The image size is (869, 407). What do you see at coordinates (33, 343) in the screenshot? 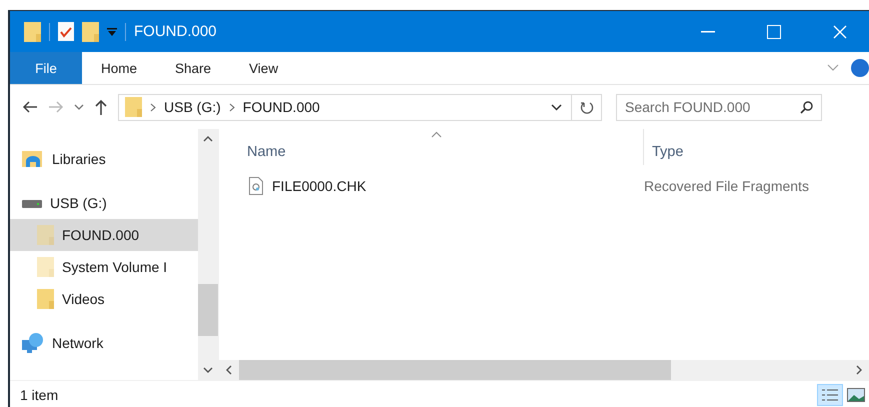
I see `network-icon` at bounding box center [33, 343].